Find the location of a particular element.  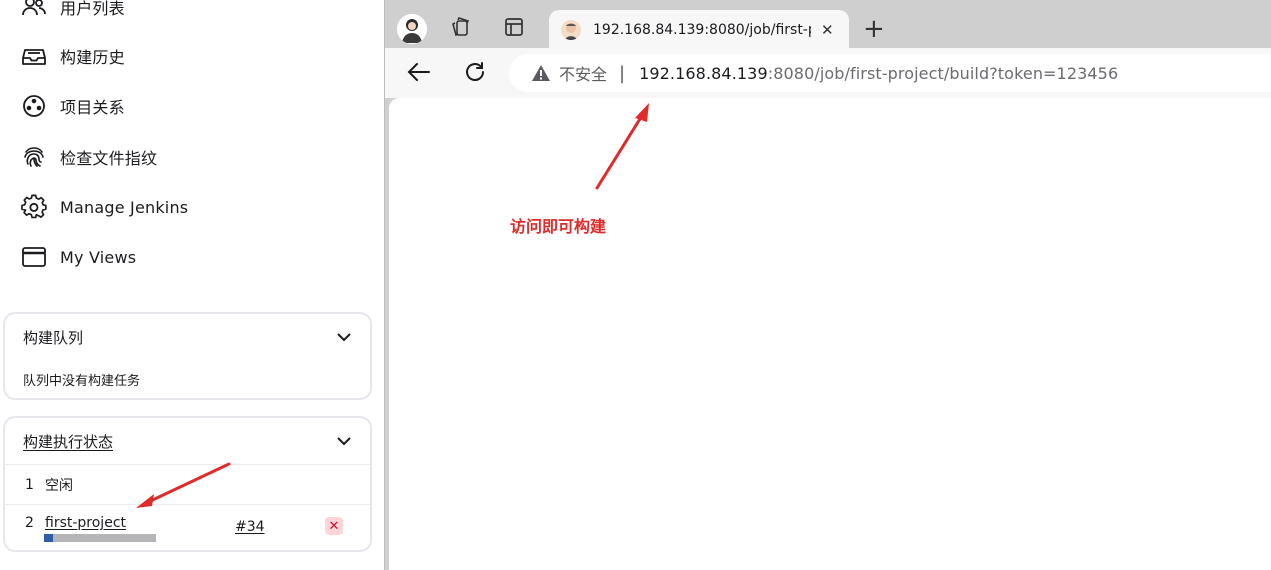

build-queue-empty-text: 队列中没有构建任务 is located at coordinates (82, 381).